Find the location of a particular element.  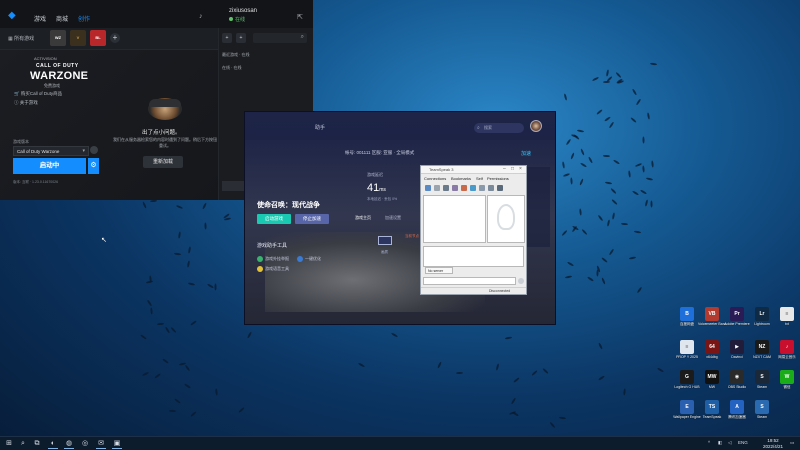

search-icon: ⌕ is located at coordinates (23, 444).